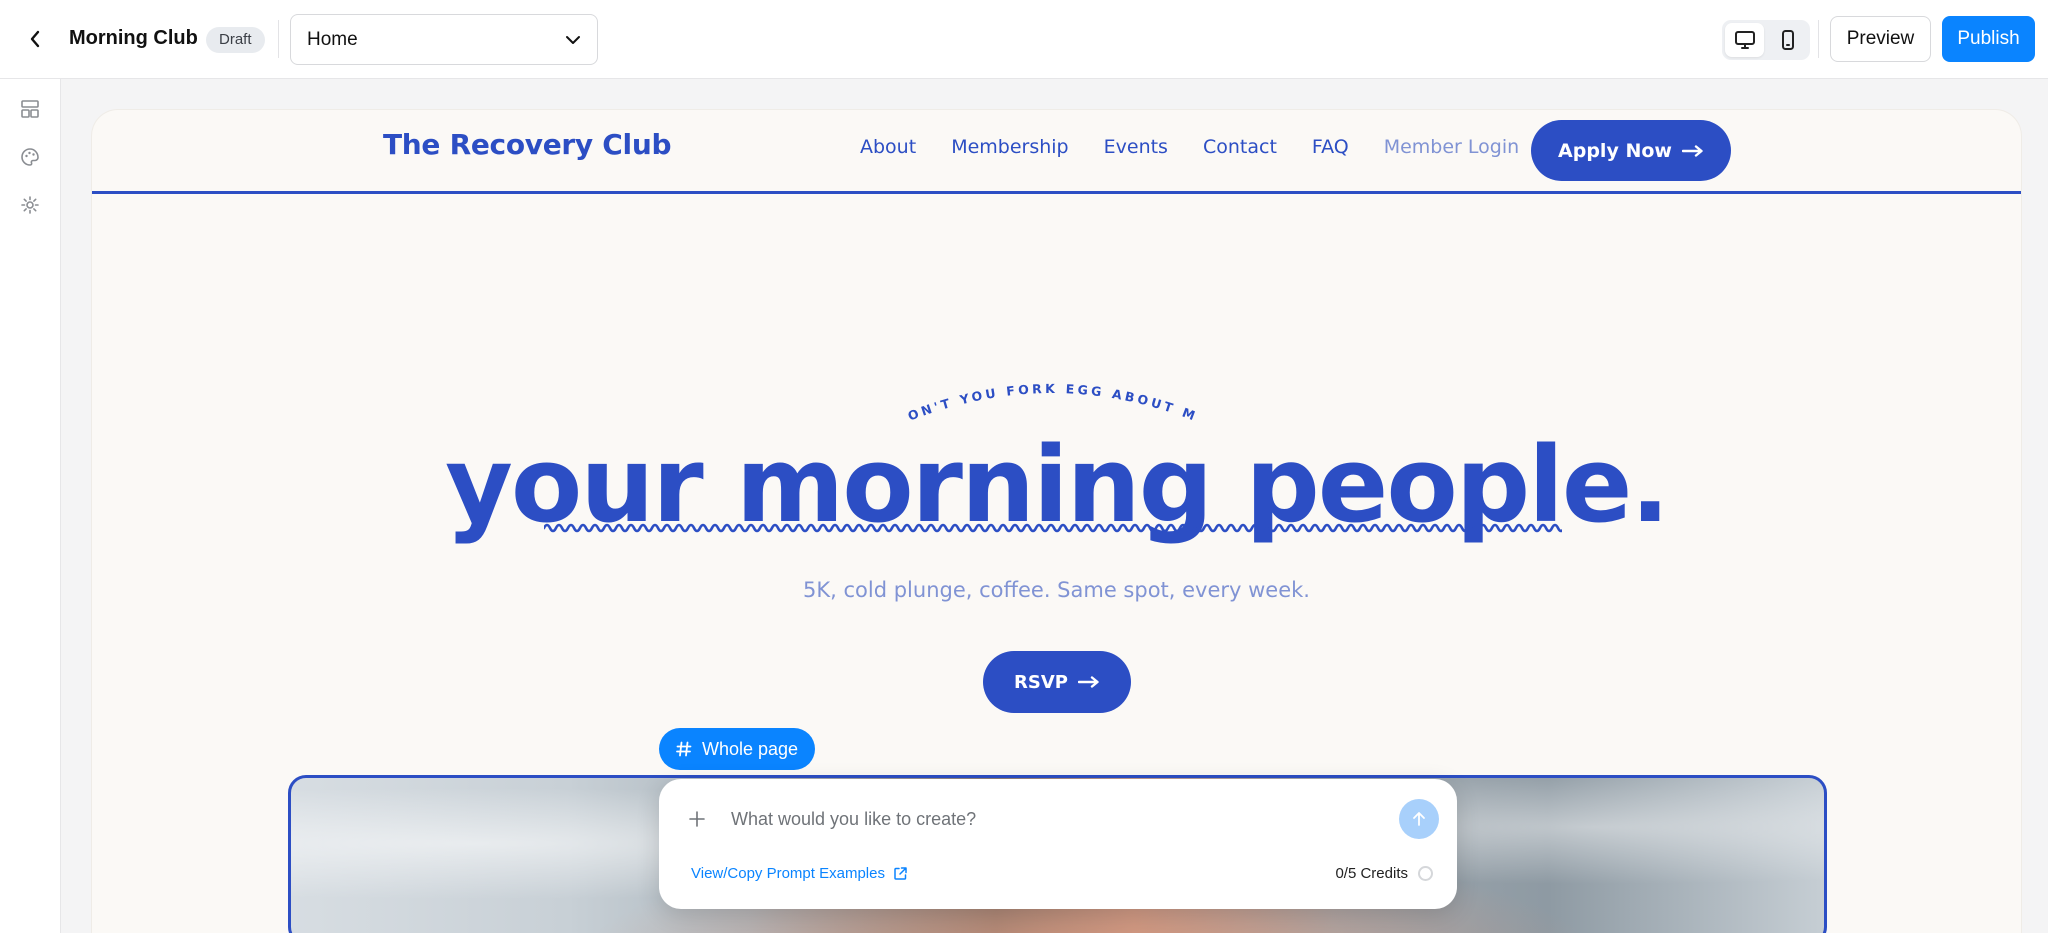  I want to click on nav-link-faq: FAQ, so click(1330, 147).